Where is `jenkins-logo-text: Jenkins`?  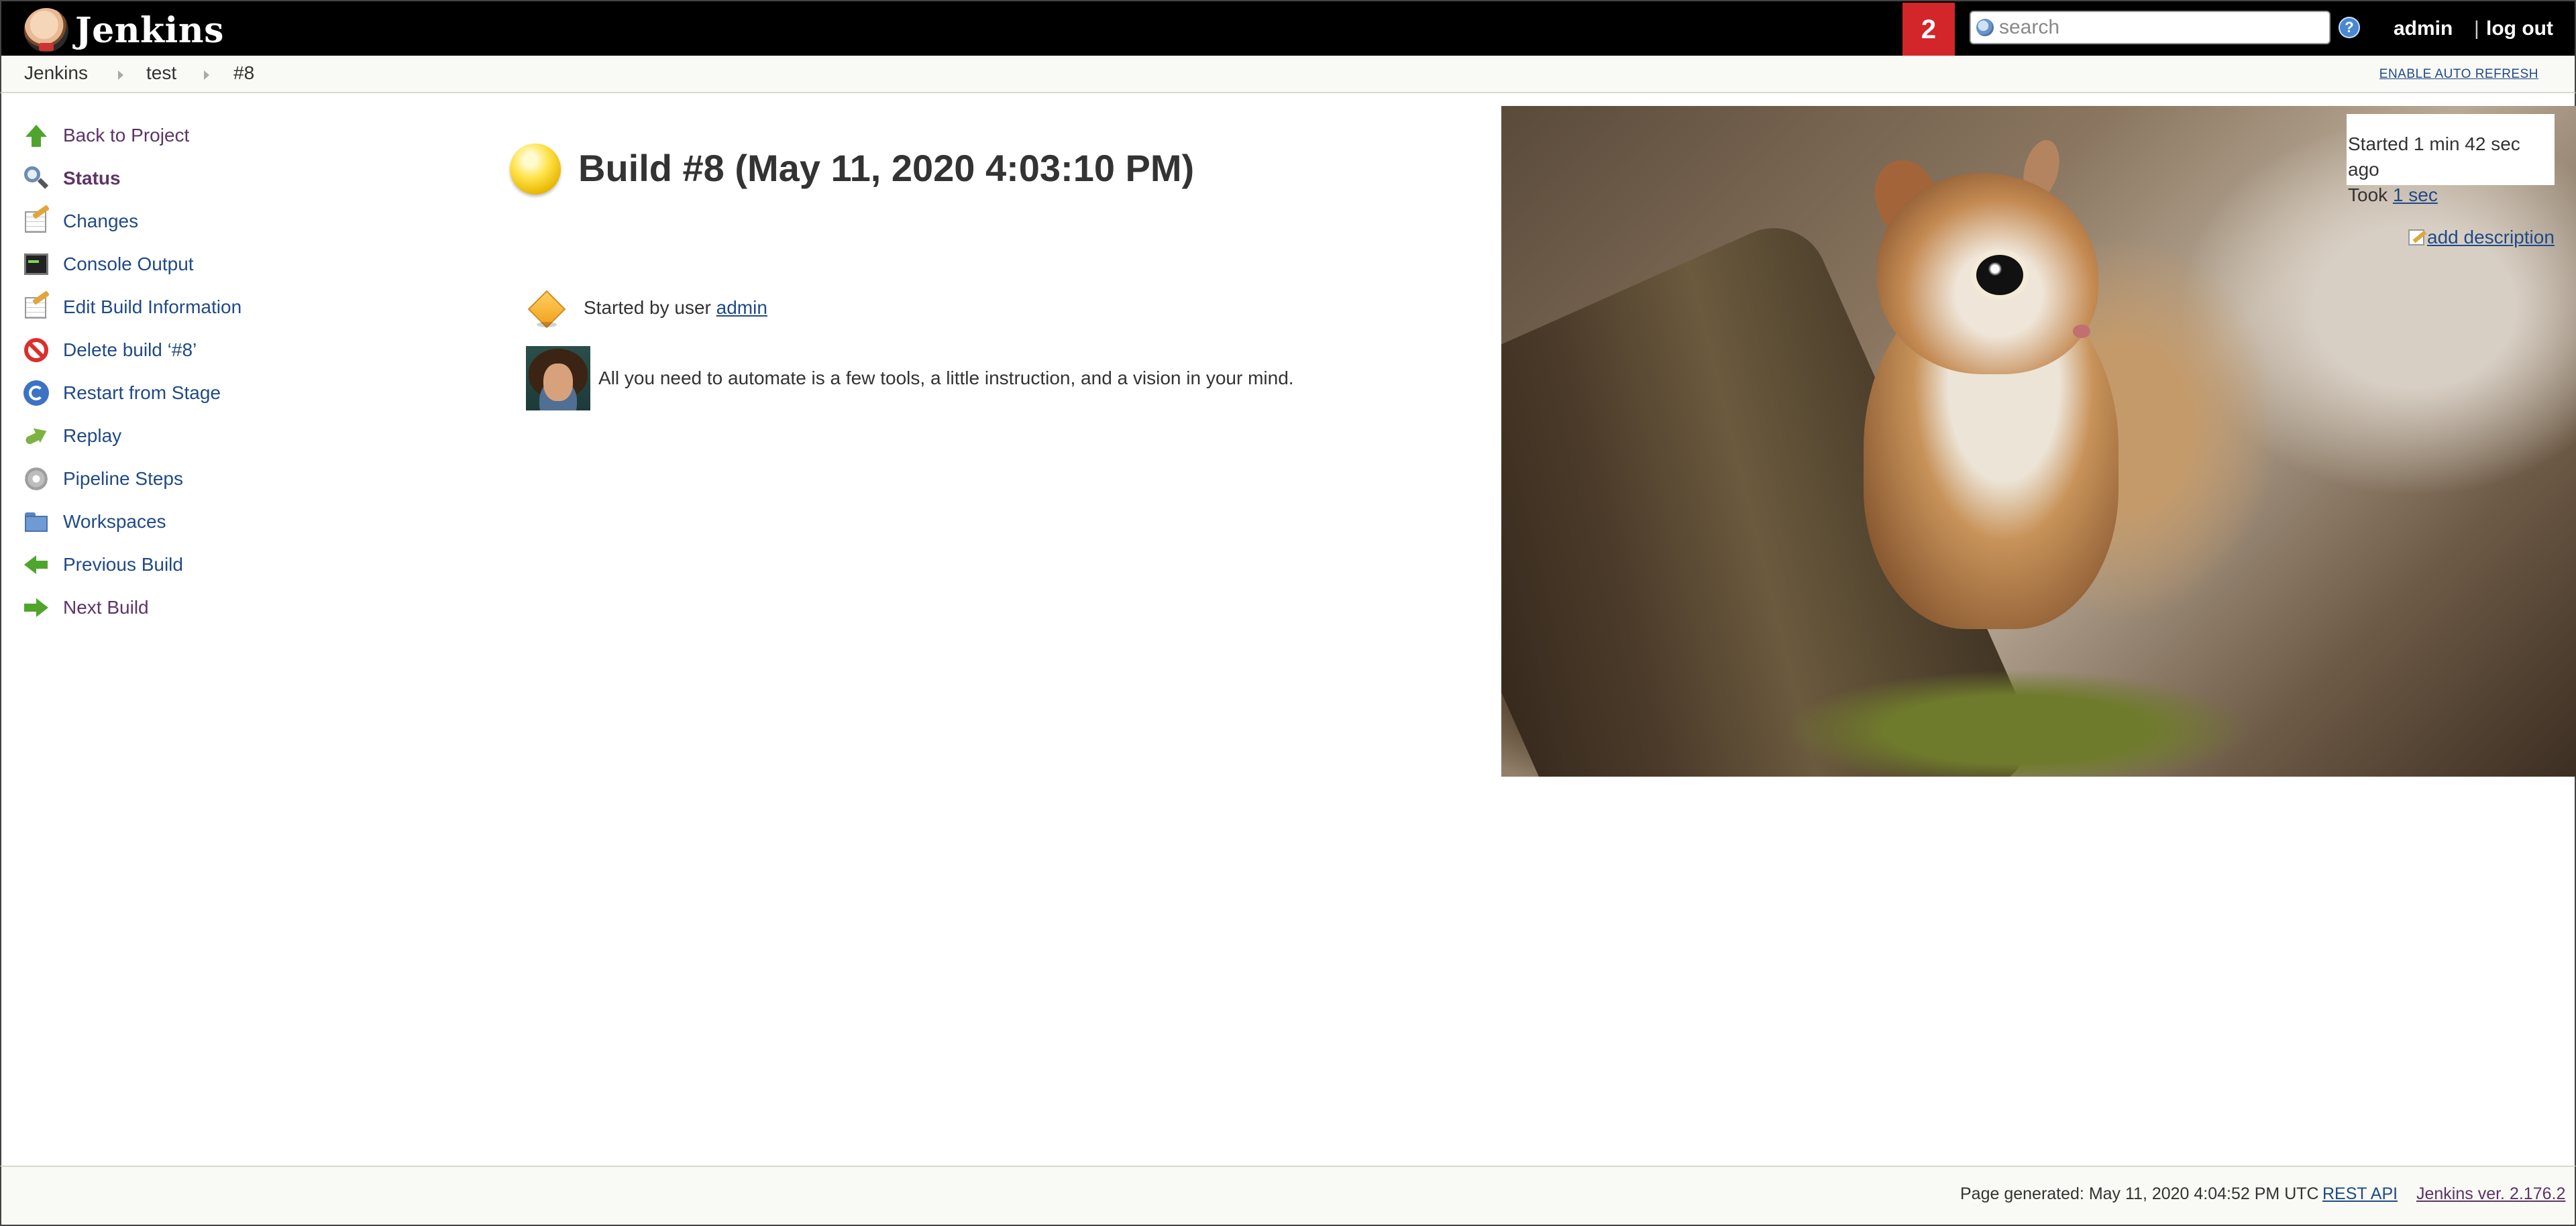 jenkins-logo-text: Jenkins is located at coordinates (149, 30).